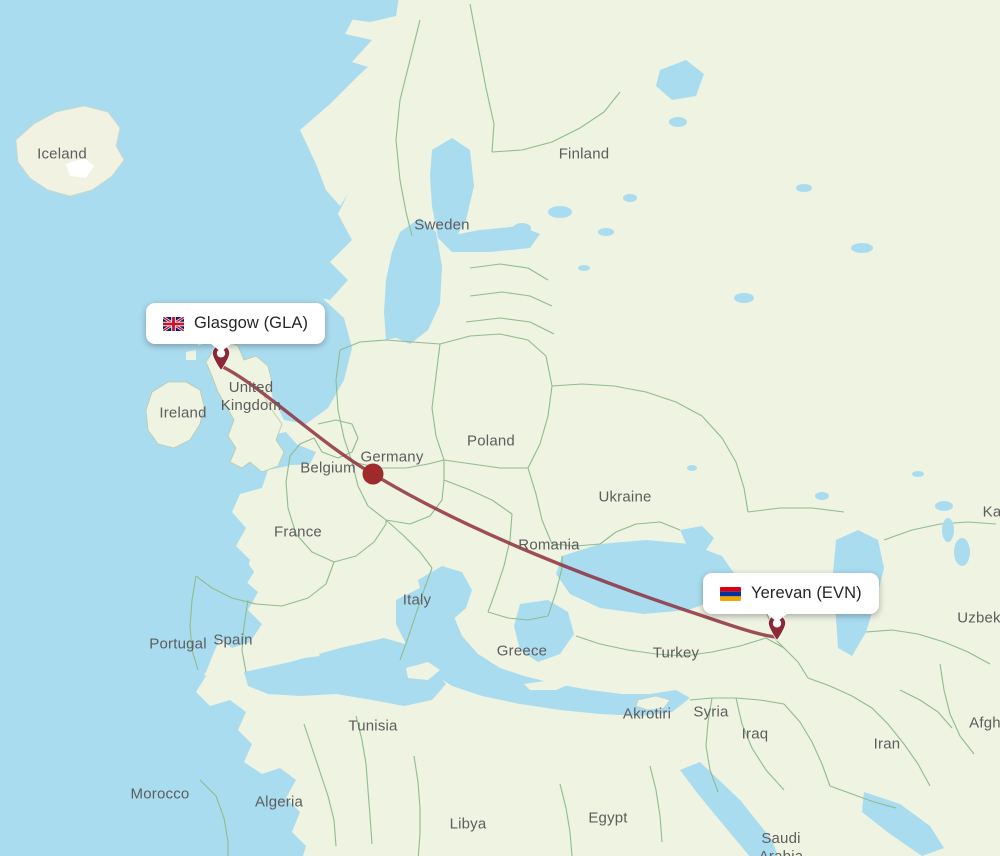 The image size is (1000, 856). I want to click on origin-bubble-tail, so click(221, 347).